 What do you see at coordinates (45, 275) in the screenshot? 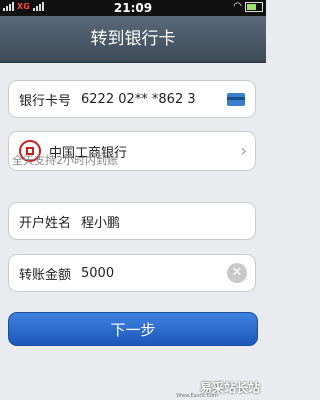
I see `amount-label: 转账金额` at bounding box center [45, 275].